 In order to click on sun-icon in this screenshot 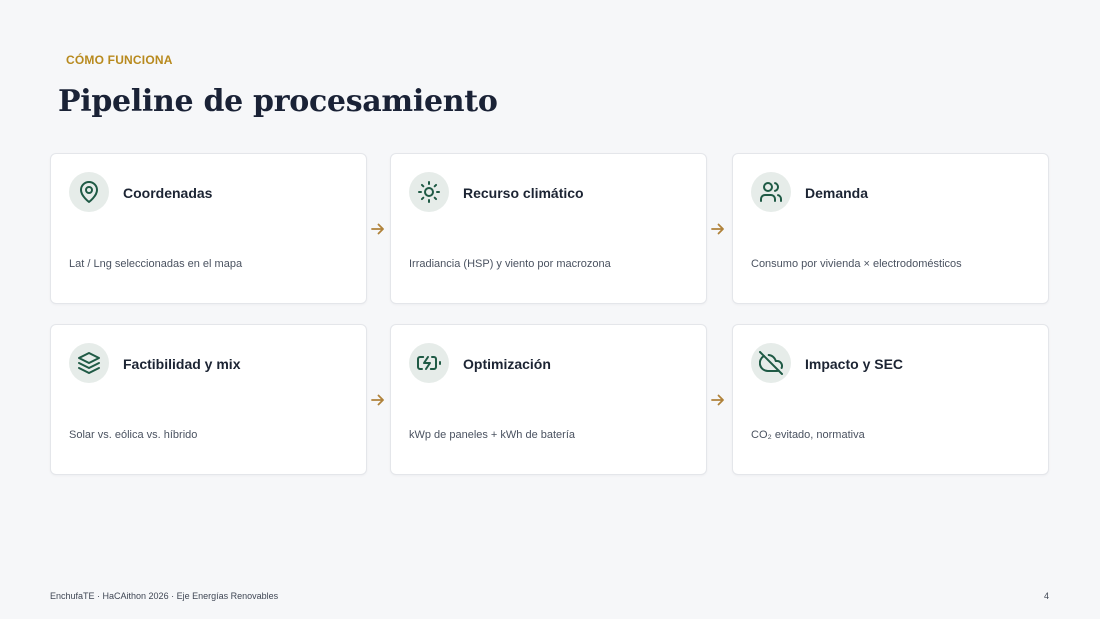, I will do `click(429, 192)`.